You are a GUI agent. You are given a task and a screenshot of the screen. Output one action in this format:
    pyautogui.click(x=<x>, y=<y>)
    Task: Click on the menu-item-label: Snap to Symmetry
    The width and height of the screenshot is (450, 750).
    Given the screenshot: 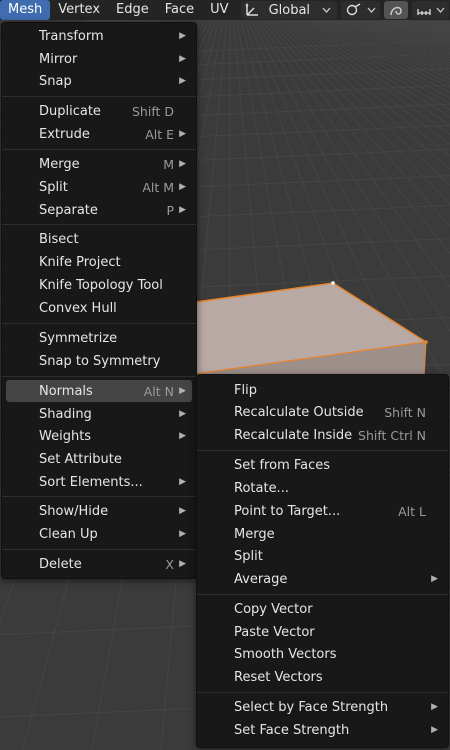 What is the action you would take?
    pyautogui.click(x=100, y=361)
    